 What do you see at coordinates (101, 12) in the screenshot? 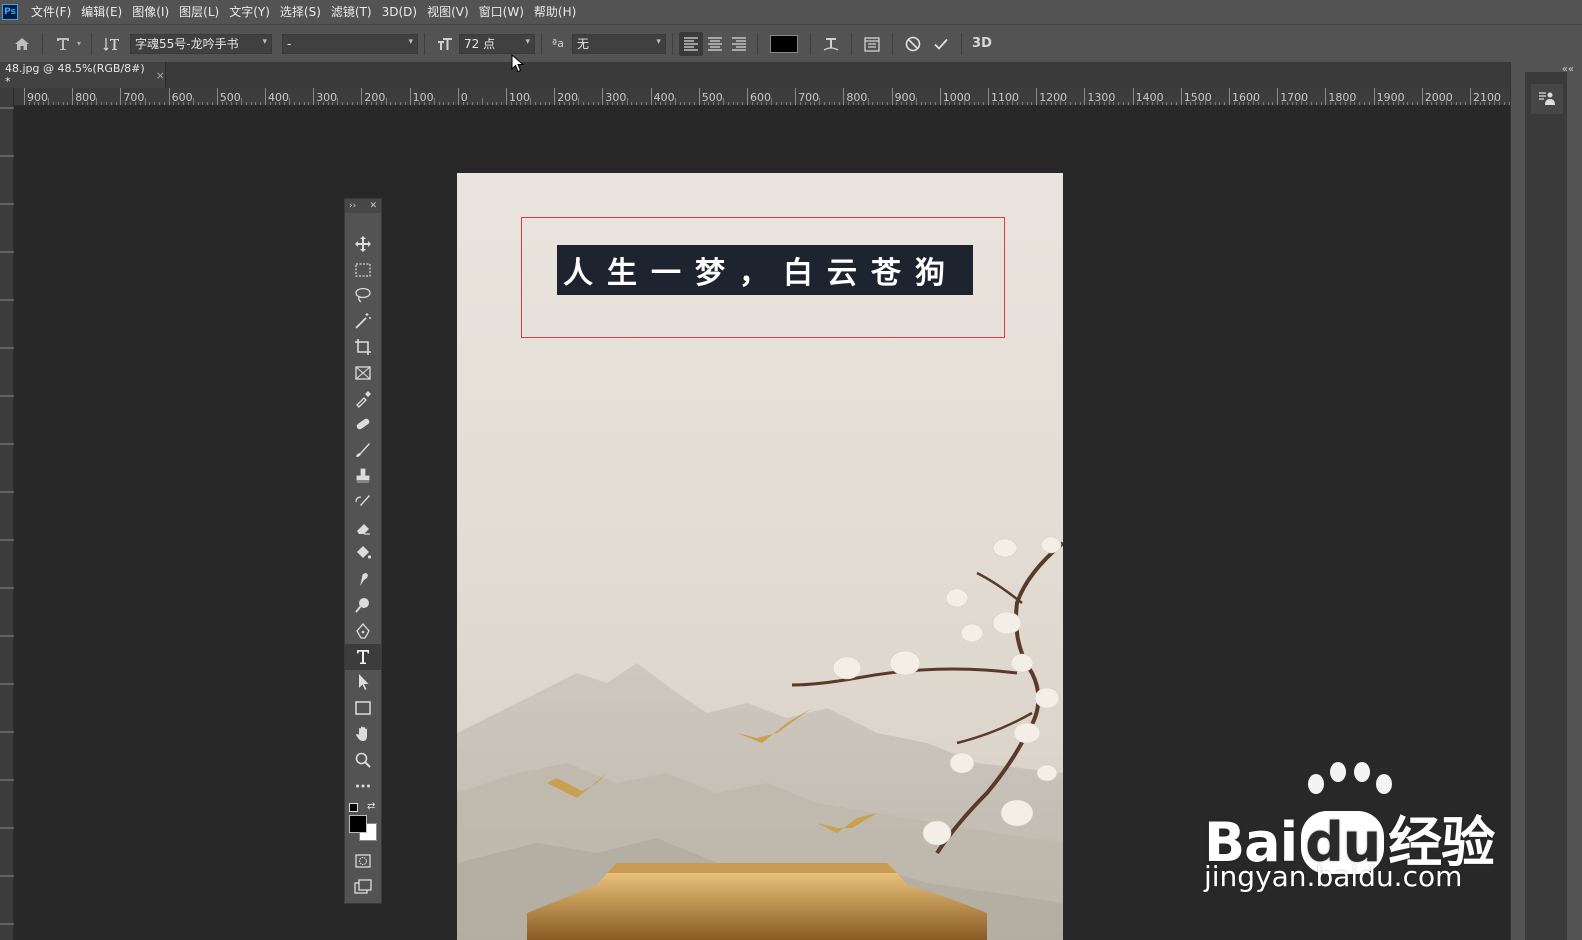
I see `menu-edit: 编辑(E)` at bounding box center [101, 12].